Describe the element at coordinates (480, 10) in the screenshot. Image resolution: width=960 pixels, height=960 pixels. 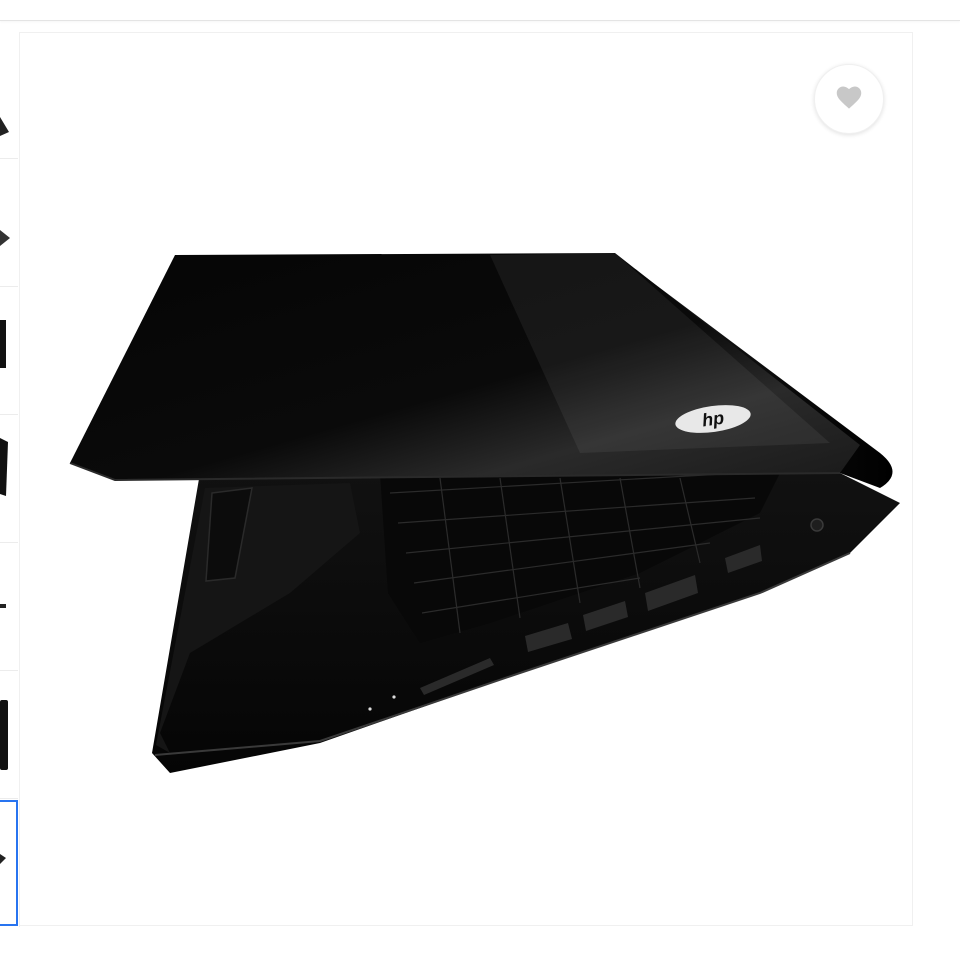
I see `top-header-bar` at that location.